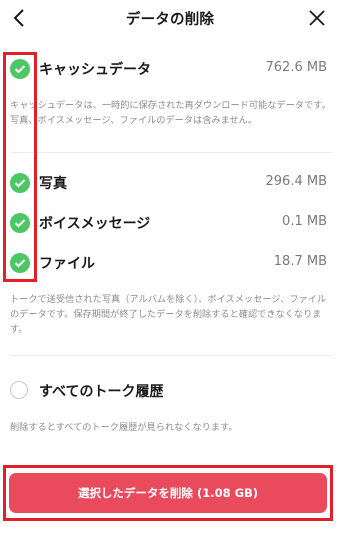 The height and width of the screenshot is (540, 340). Describe the element at coordinates (20, 167) in the screenshot. I see `checkbox-highlight-outline` at that location.